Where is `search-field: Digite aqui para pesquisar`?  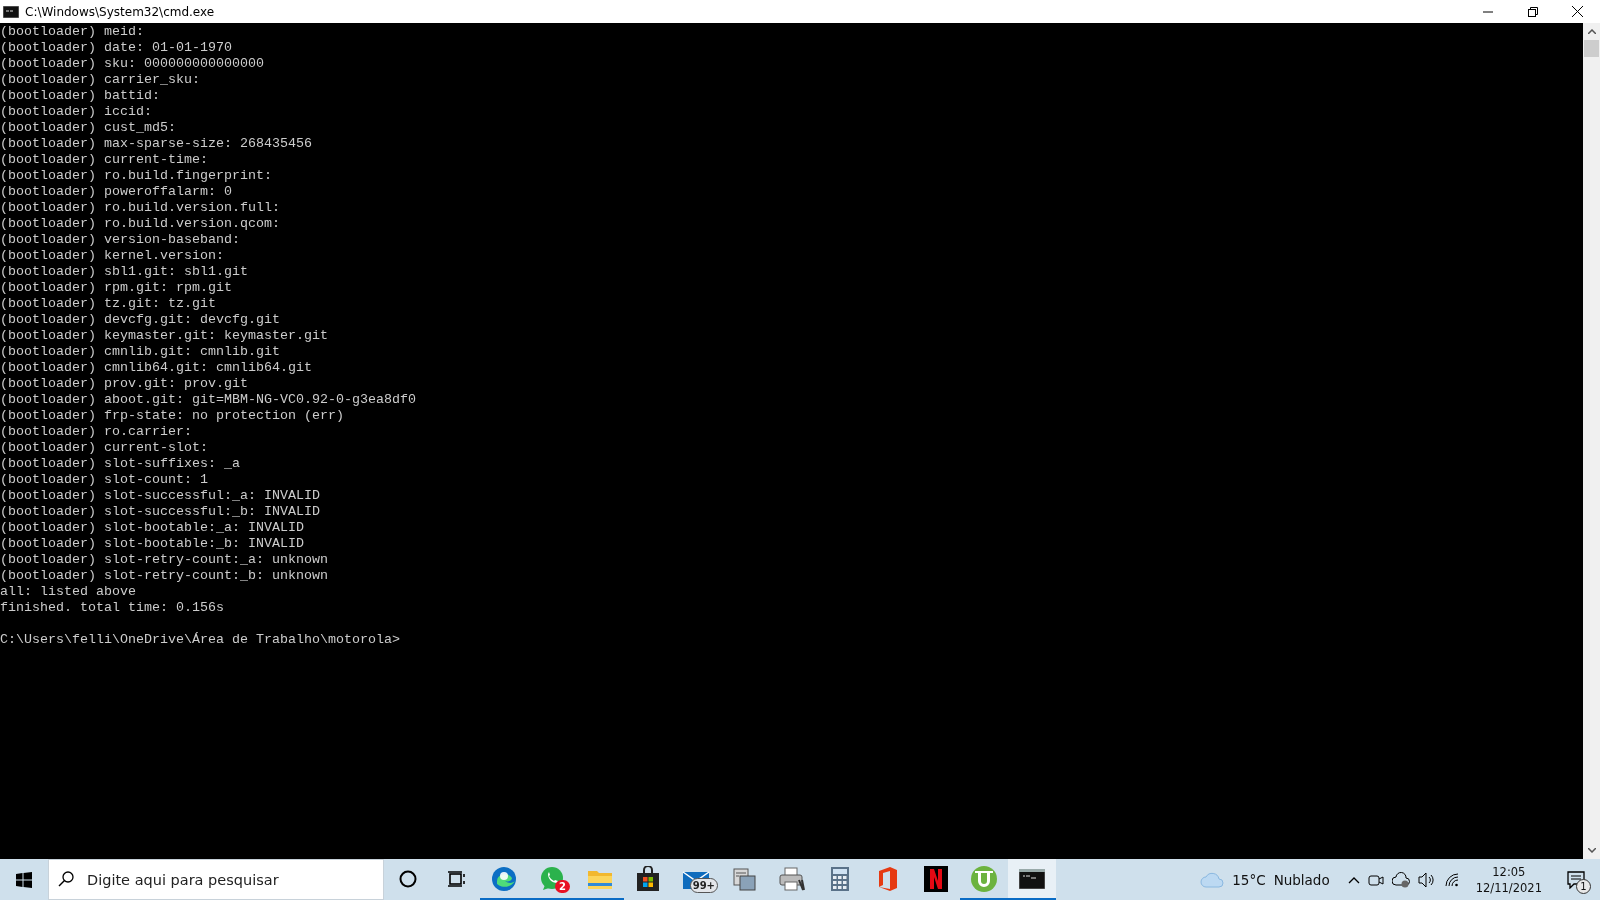 search-field: Digite aqui para pesquisar is located at coordinates (216, 879).